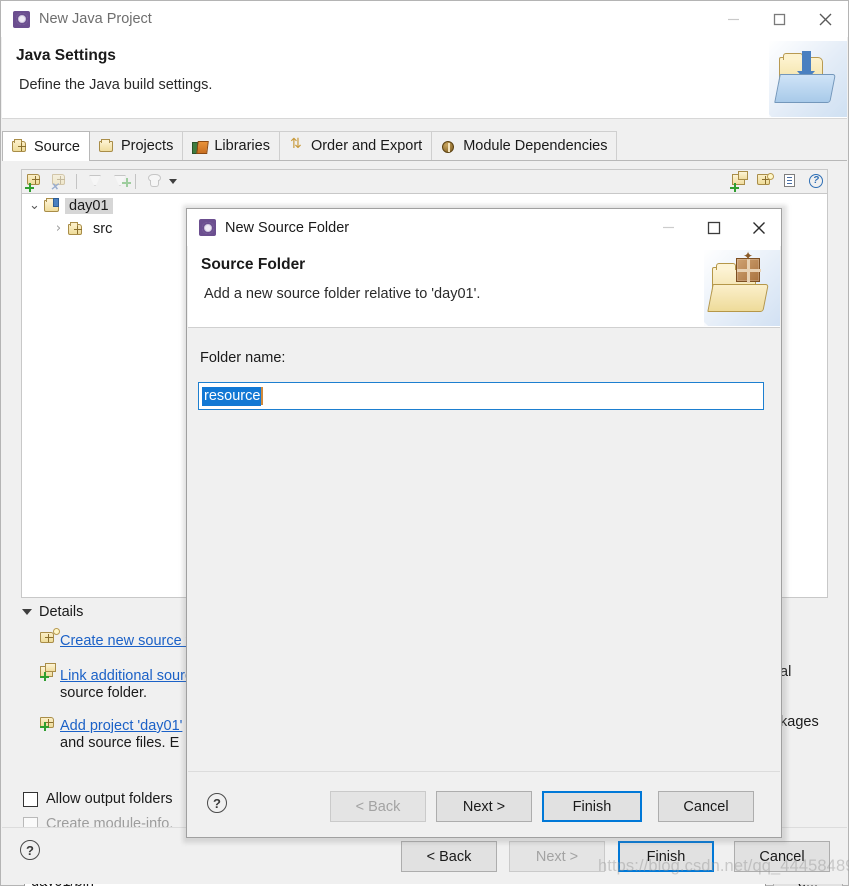  I want to click on folder-name-label: Folder name:, so click(243, 358).